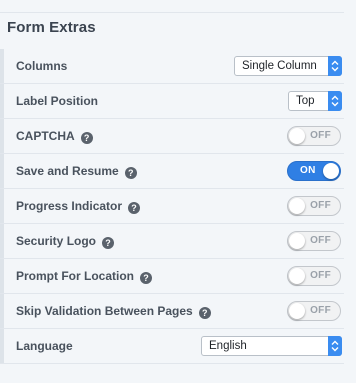  Describe the element at coordinates (45, 136) in the screenshot. I see `captcha-label-text: CAPTCHA` at that location.